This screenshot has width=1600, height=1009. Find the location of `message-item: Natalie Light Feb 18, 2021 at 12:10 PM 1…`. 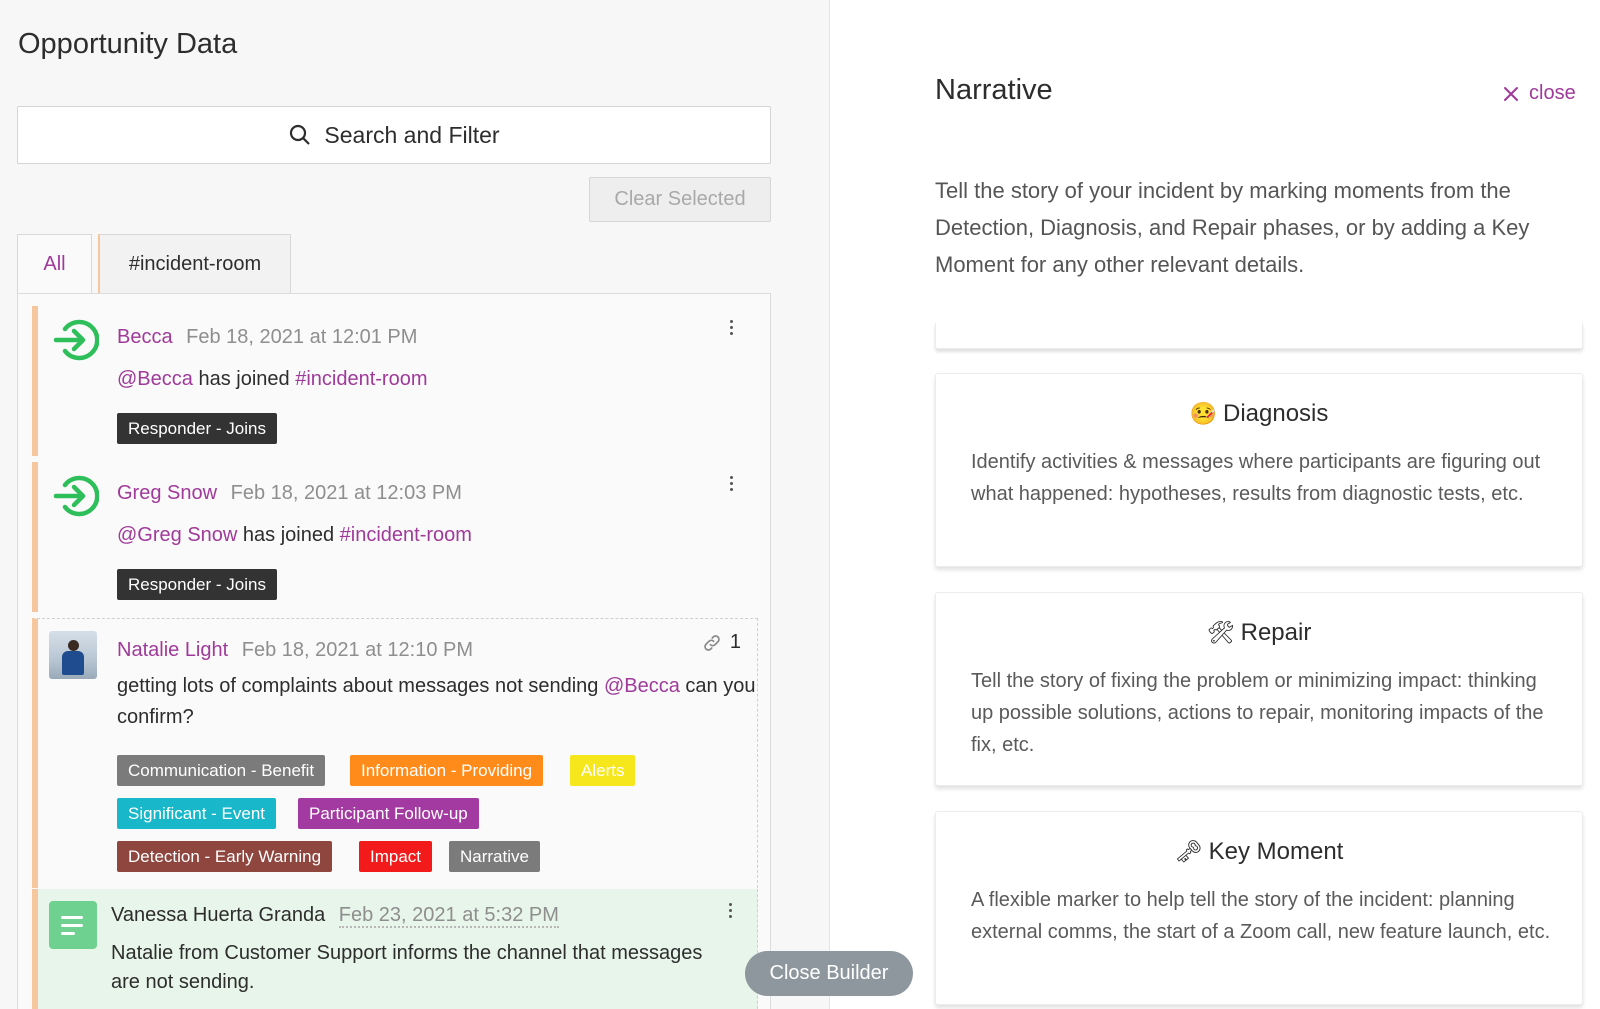

message-item: Natalie Light Feb 18, 2021 at 12:10 PM 1… is located at coordinates (395, 753).